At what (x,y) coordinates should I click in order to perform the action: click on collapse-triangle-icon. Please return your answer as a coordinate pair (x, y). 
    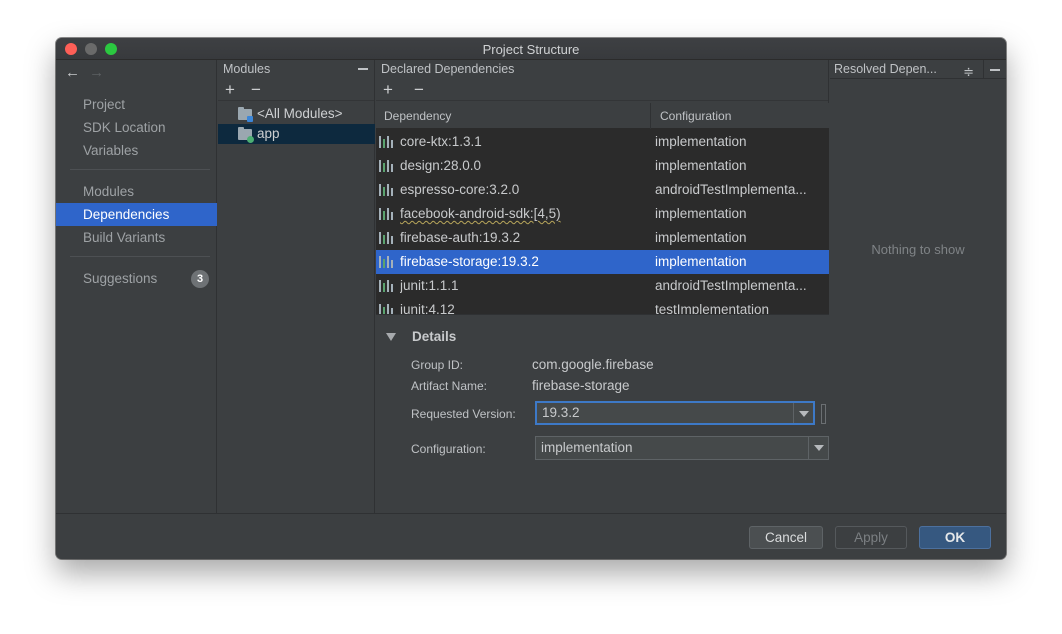
    Looking at the image, I should click on (391, 337).